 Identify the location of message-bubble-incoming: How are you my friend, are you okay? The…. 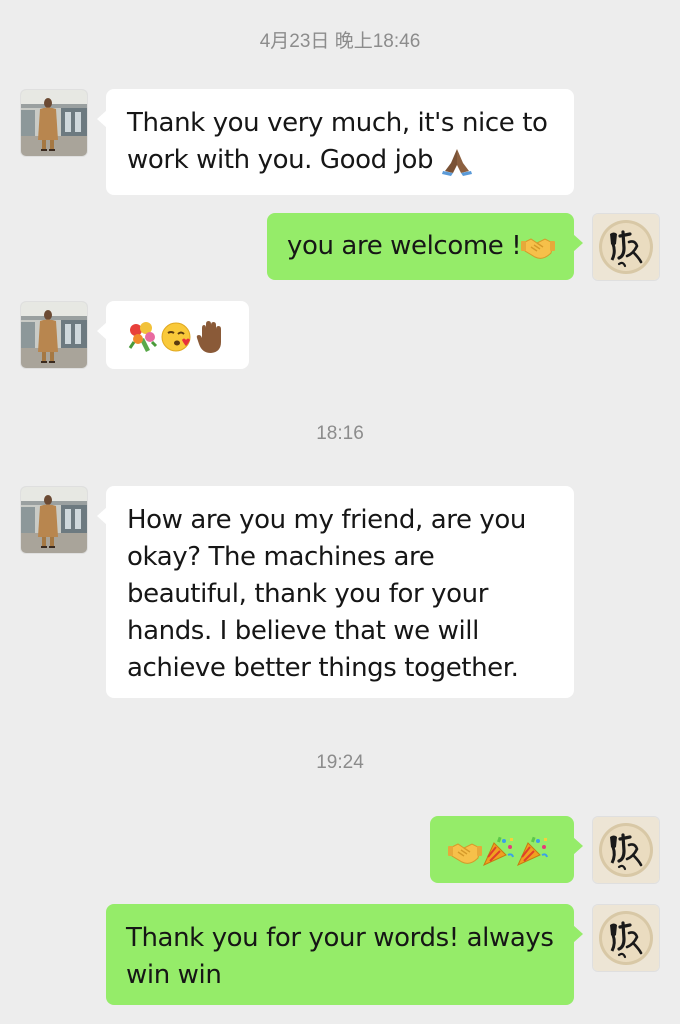
(335, 592).